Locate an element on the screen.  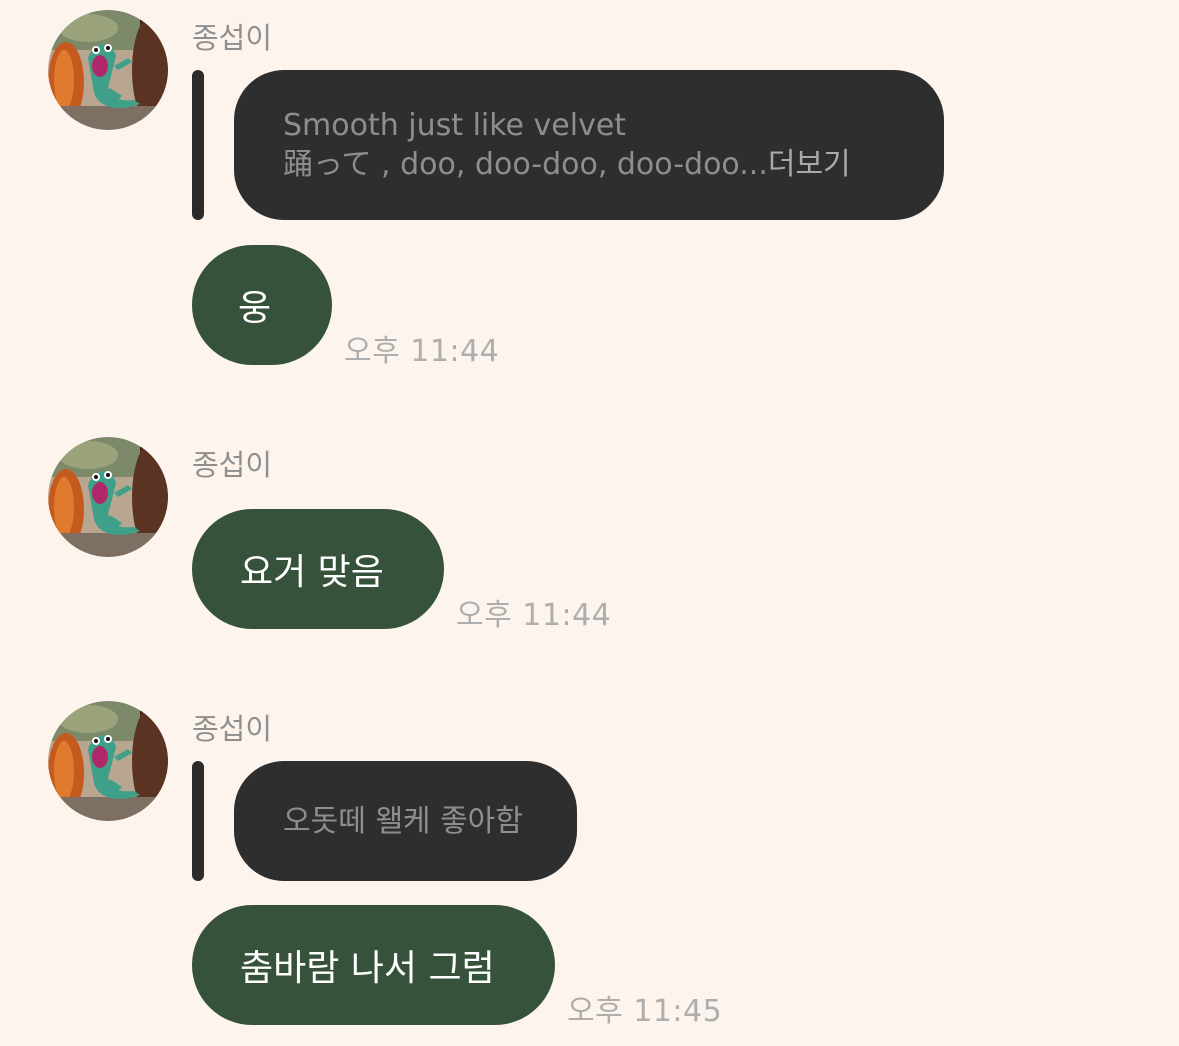
reply-quote-line-1: Smooth just like velvet is located at coordinates (455, 125).